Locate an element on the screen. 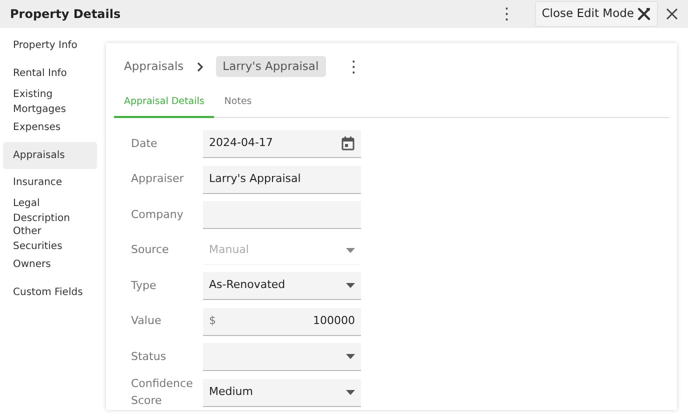 This screenshot has height=414, width=688. dropdown-field: Medium is located at coordinates (282, 392).